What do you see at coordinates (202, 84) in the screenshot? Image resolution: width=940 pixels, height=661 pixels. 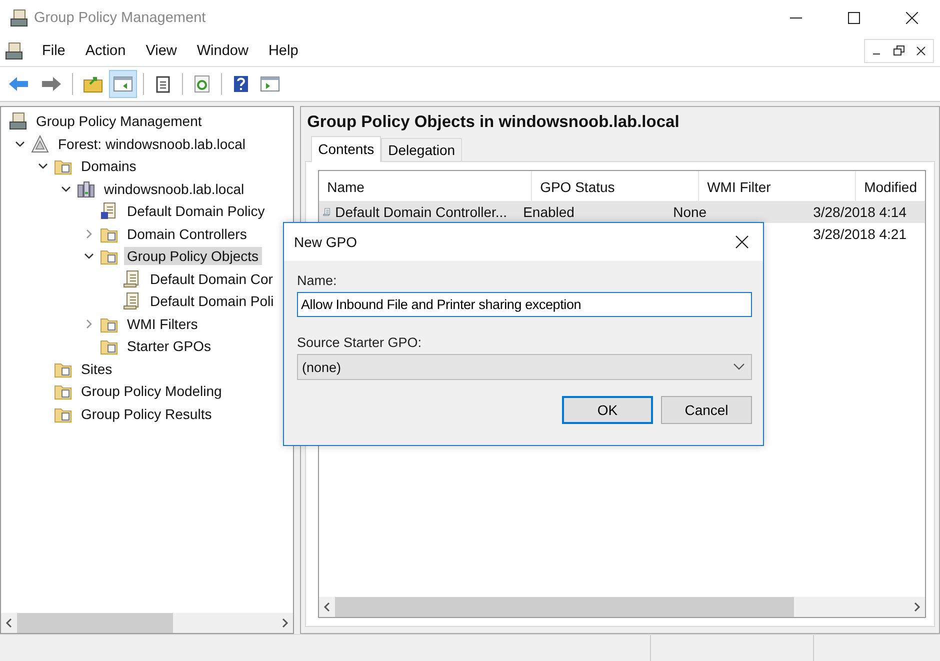 I see `refresh-icon` at bounding box center [202, 84].